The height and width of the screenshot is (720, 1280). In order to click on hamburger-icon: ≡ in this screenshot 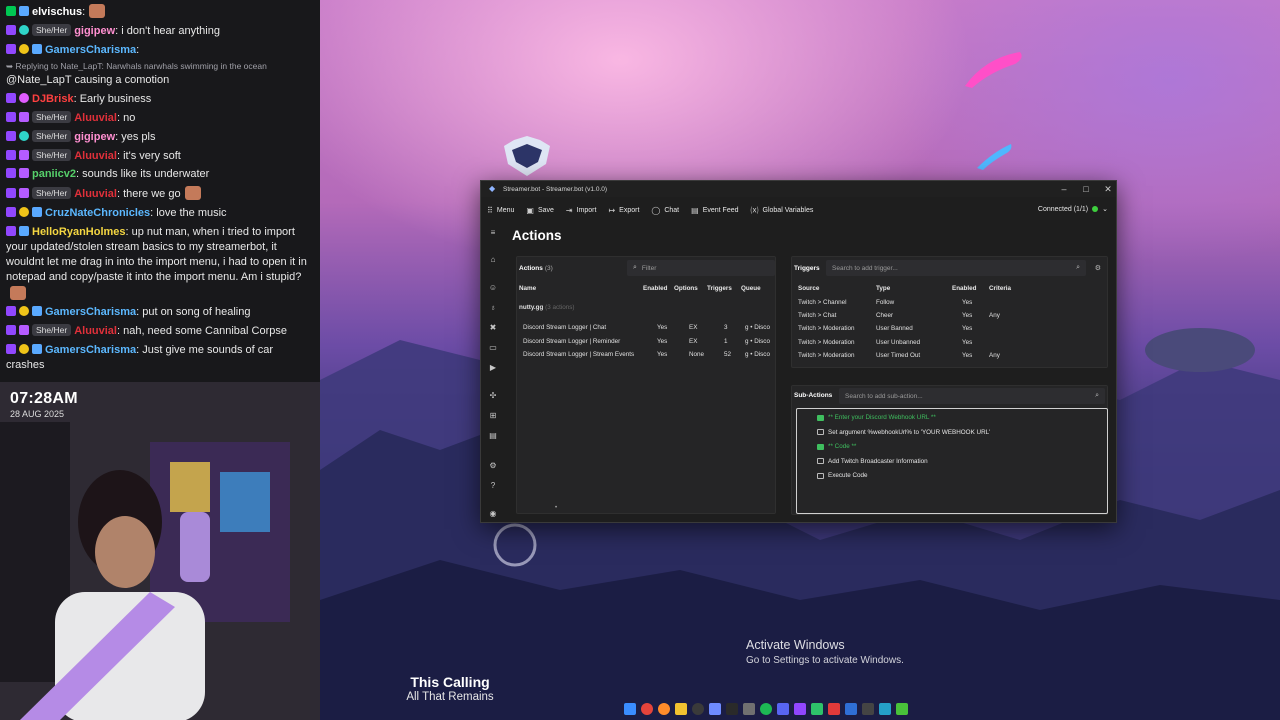, I will do `click(493, 233)`.